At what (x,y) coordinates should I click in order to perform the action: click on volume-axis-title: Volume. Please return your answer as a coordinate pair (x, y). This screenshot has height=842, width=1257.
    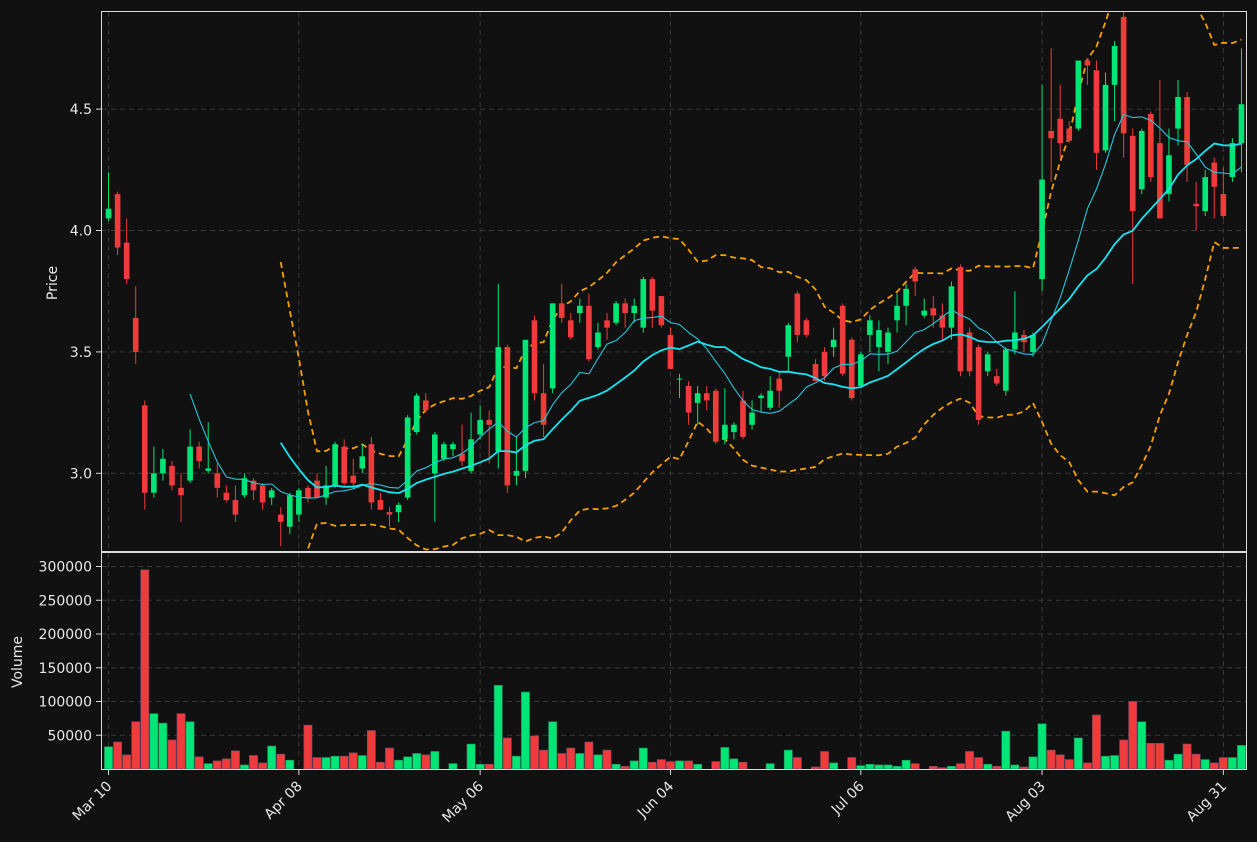
    Looking at the image, I should click on (18, 662).